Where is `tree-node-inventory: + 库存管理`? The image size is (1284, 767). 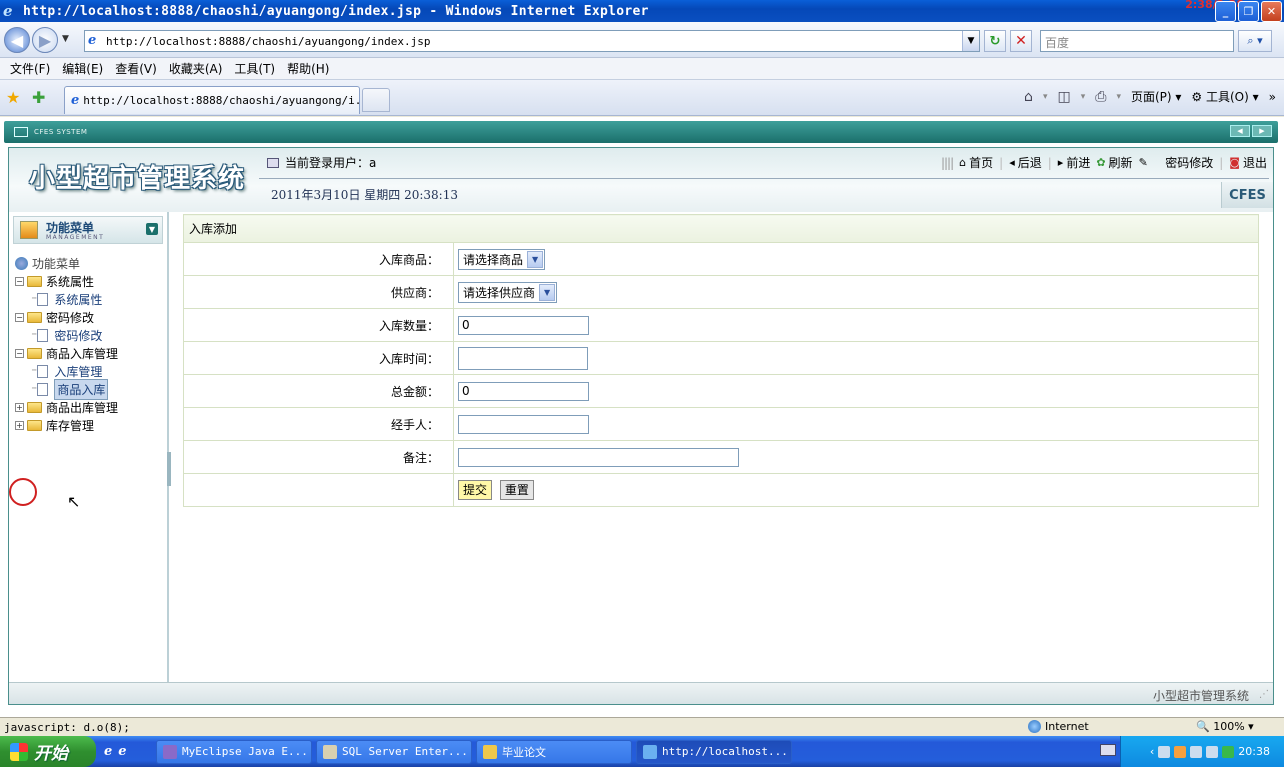
tree-node-inventory: + 库存管理 is located at coordinates (66, 425).